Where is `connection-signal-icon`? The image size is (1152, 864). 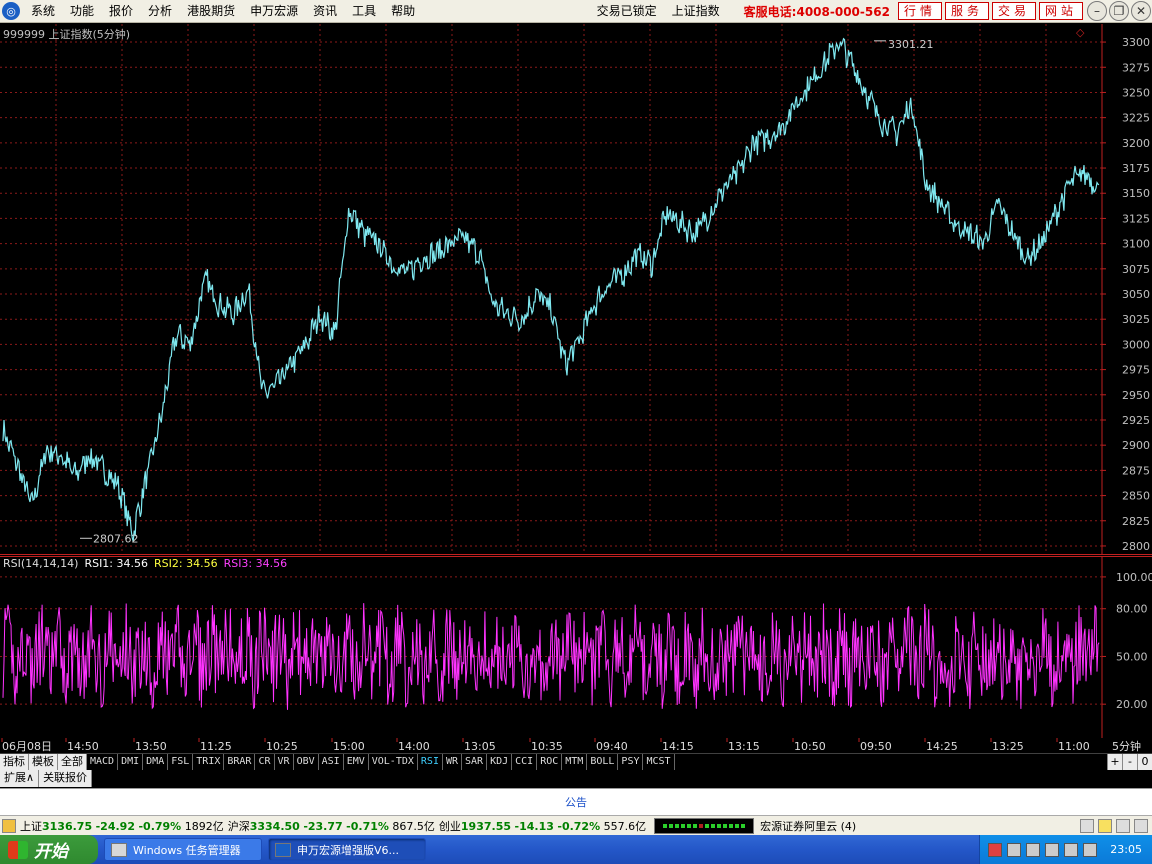 connection-signal-icon is located at coordinates (704, 825).